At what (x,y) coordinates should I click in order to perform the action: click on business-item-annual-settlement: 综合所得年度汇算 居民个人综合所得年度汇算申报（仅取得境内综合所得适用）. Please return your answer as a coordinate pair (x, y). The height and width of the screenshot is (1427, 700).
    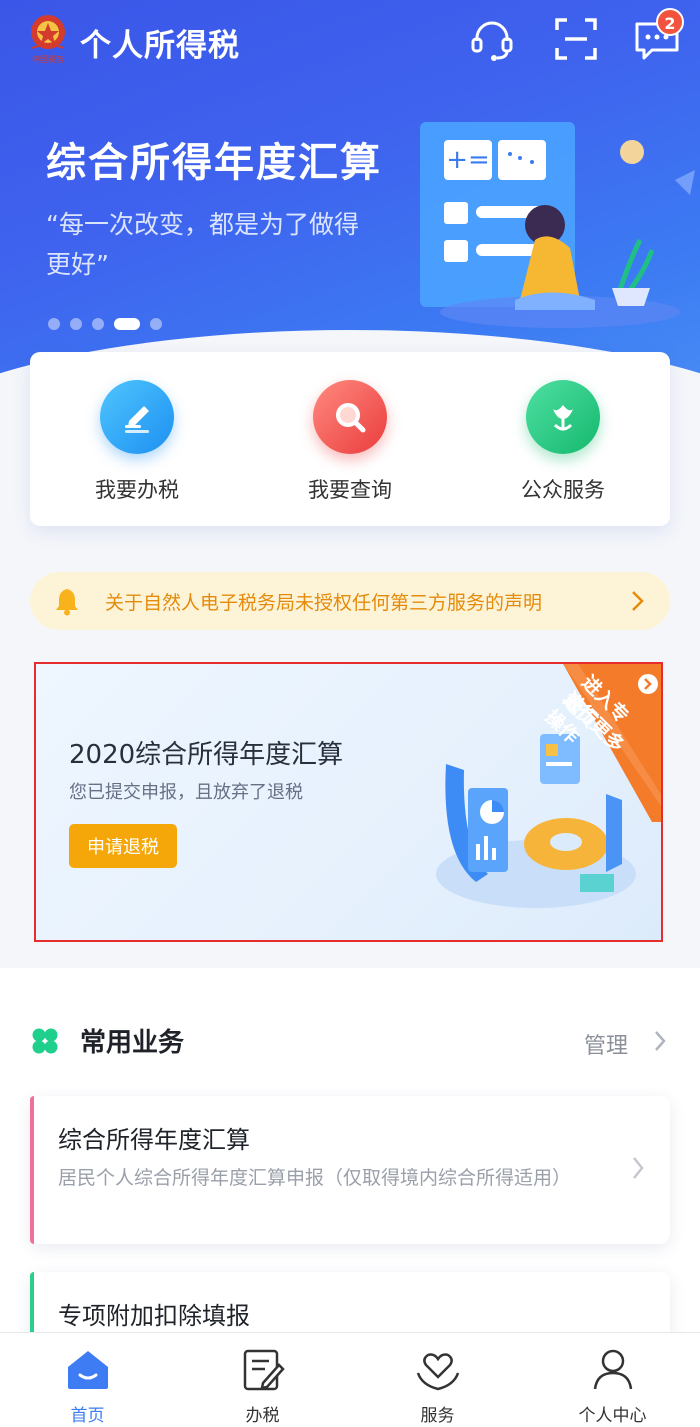
    Looking at the image, I should click on (350, 1170).